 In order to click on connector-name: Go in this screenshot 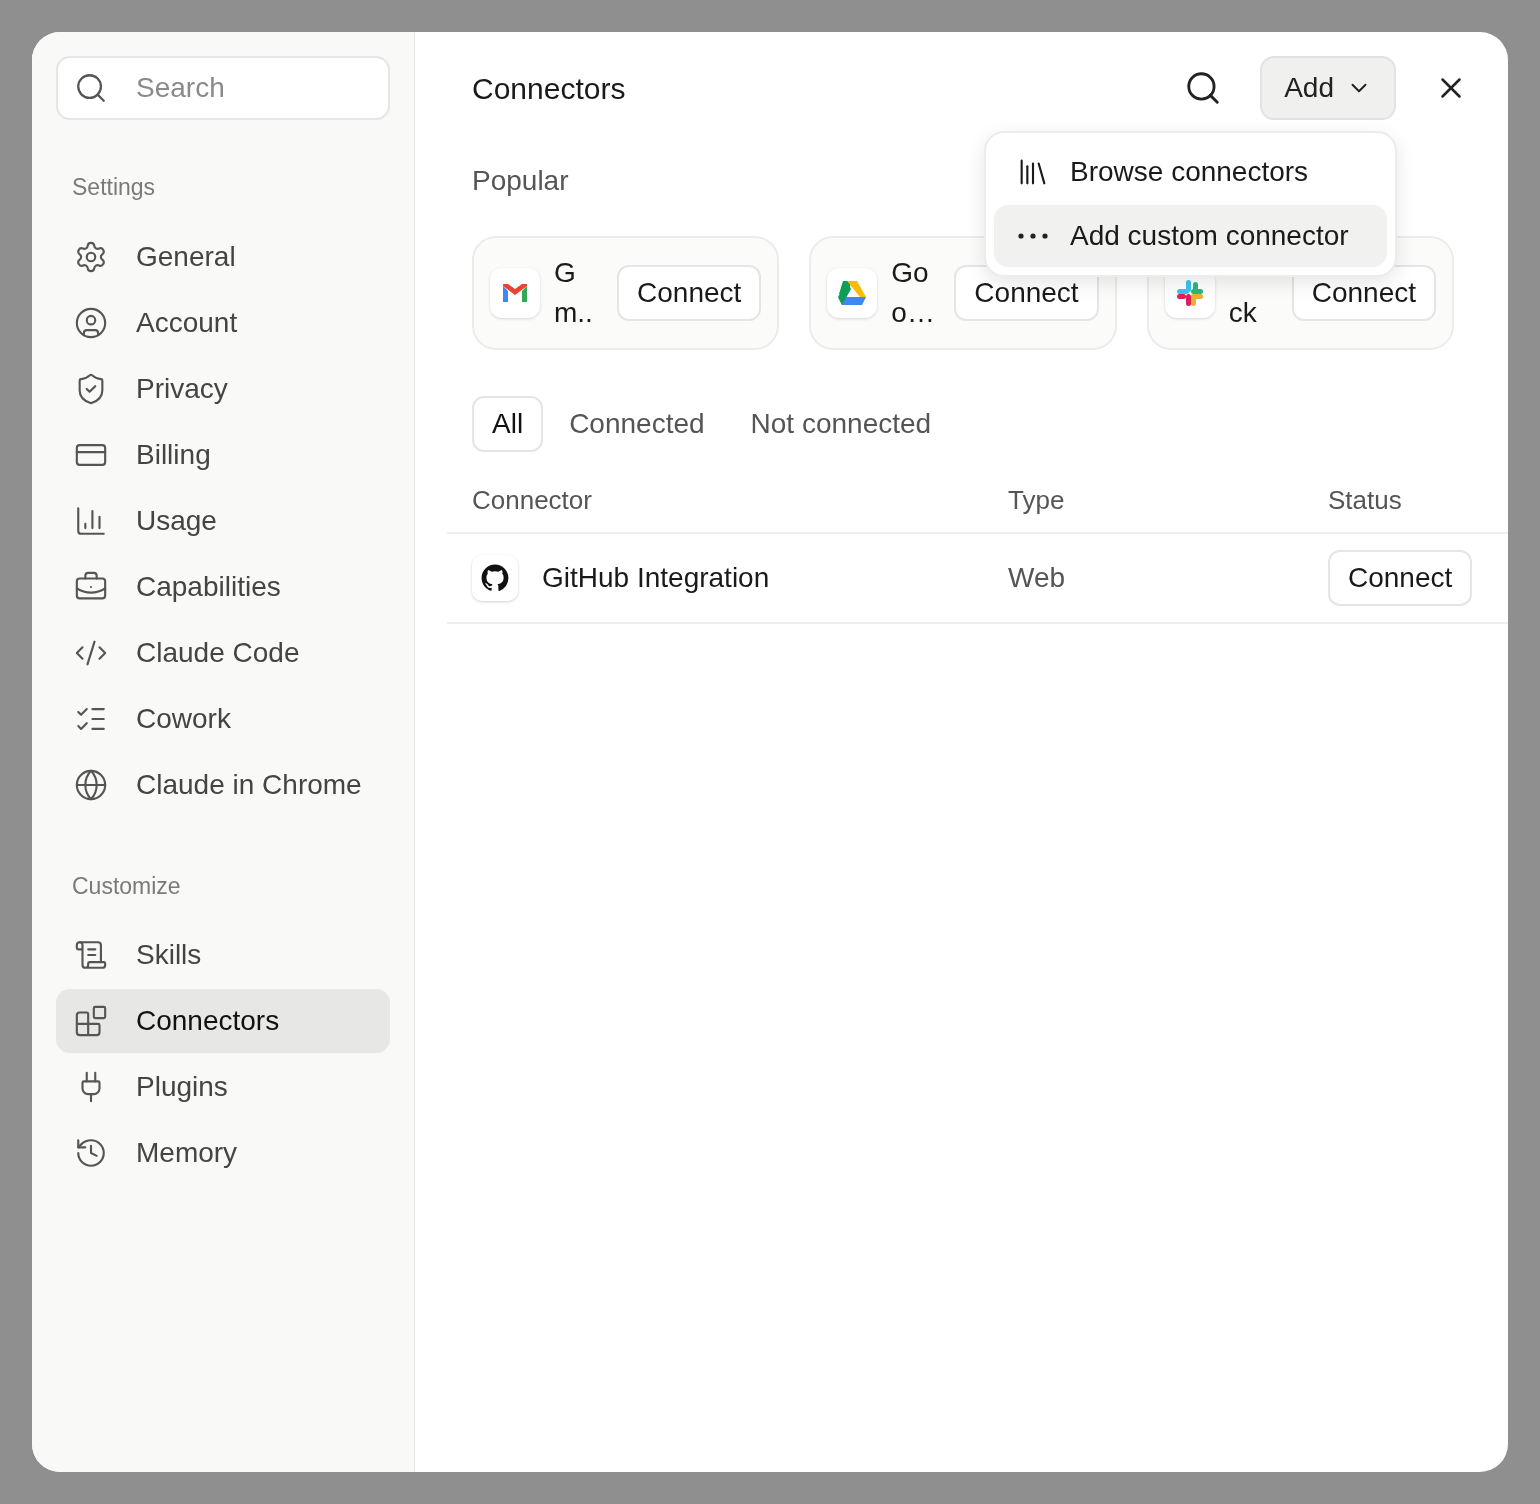, I will do `click(910, 273)`.